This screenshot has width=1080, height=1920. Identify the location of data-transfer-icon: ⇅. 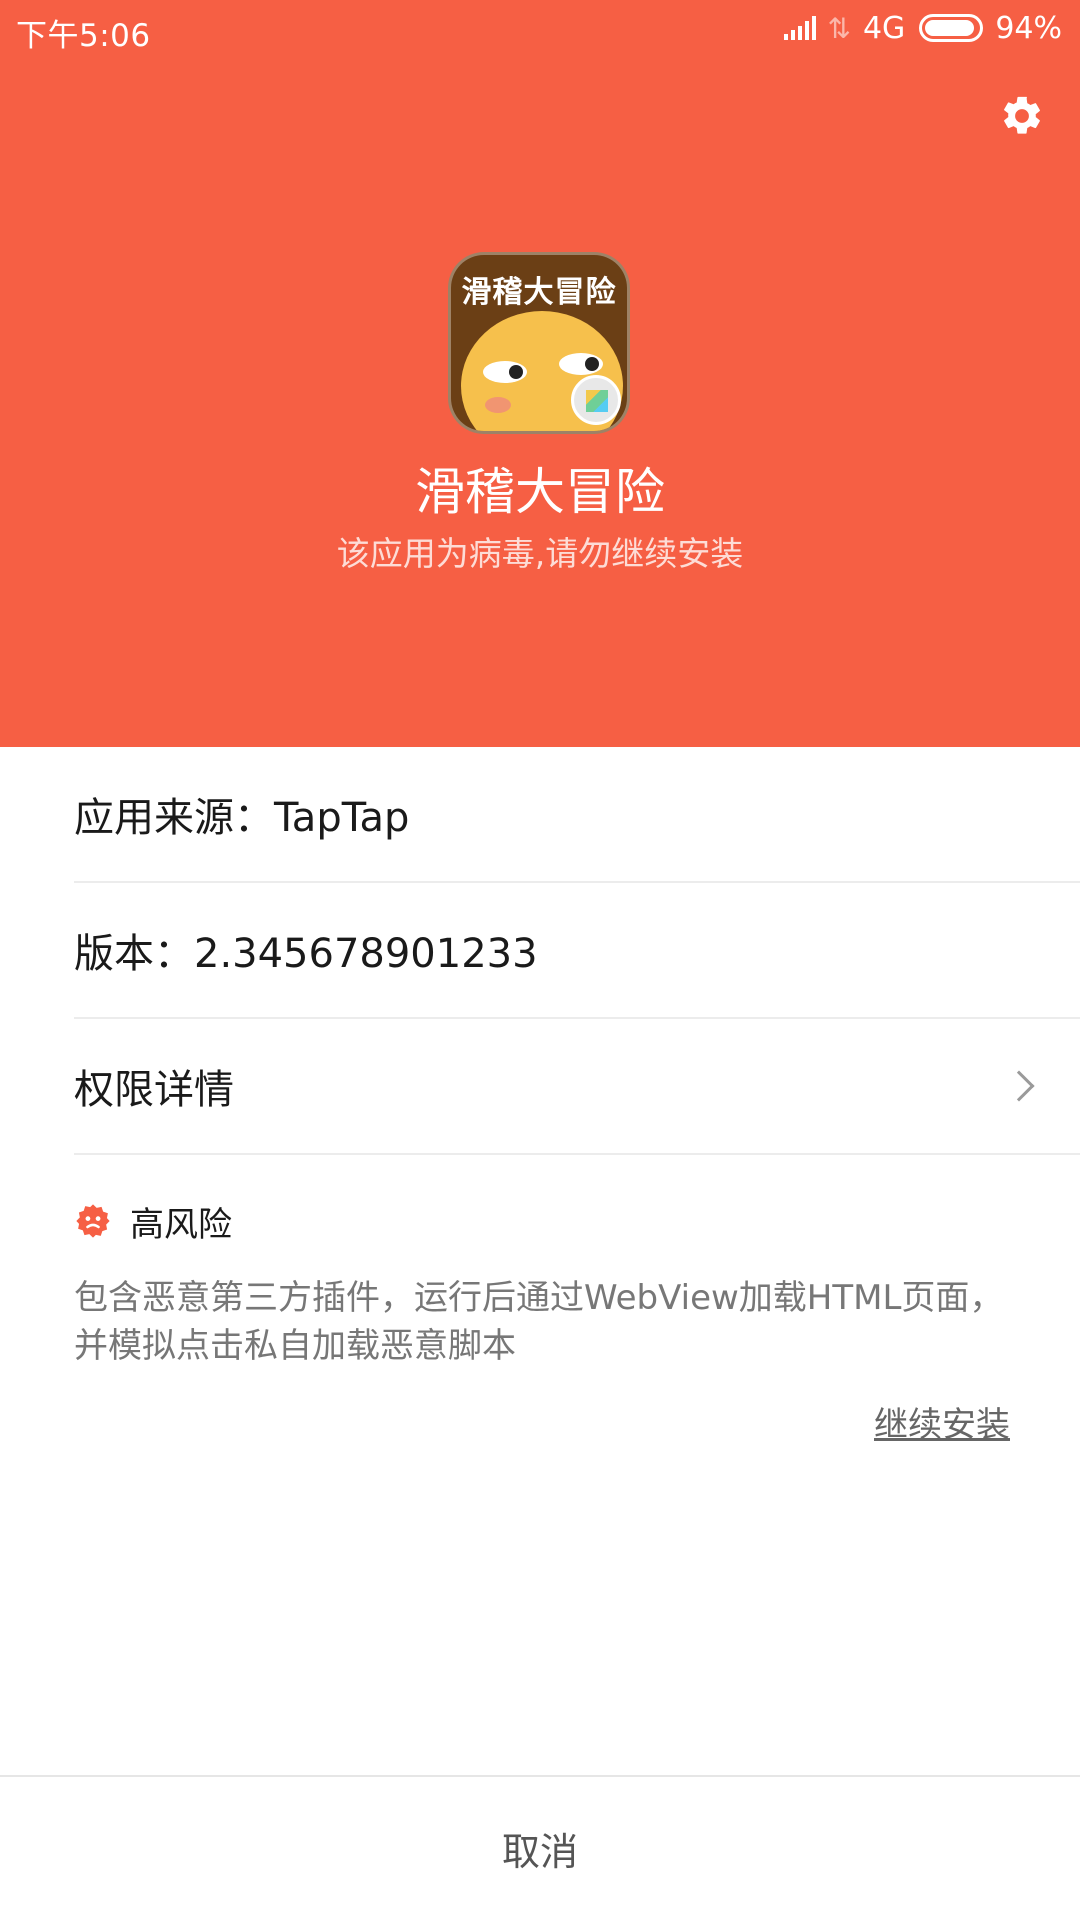
(839, 28).